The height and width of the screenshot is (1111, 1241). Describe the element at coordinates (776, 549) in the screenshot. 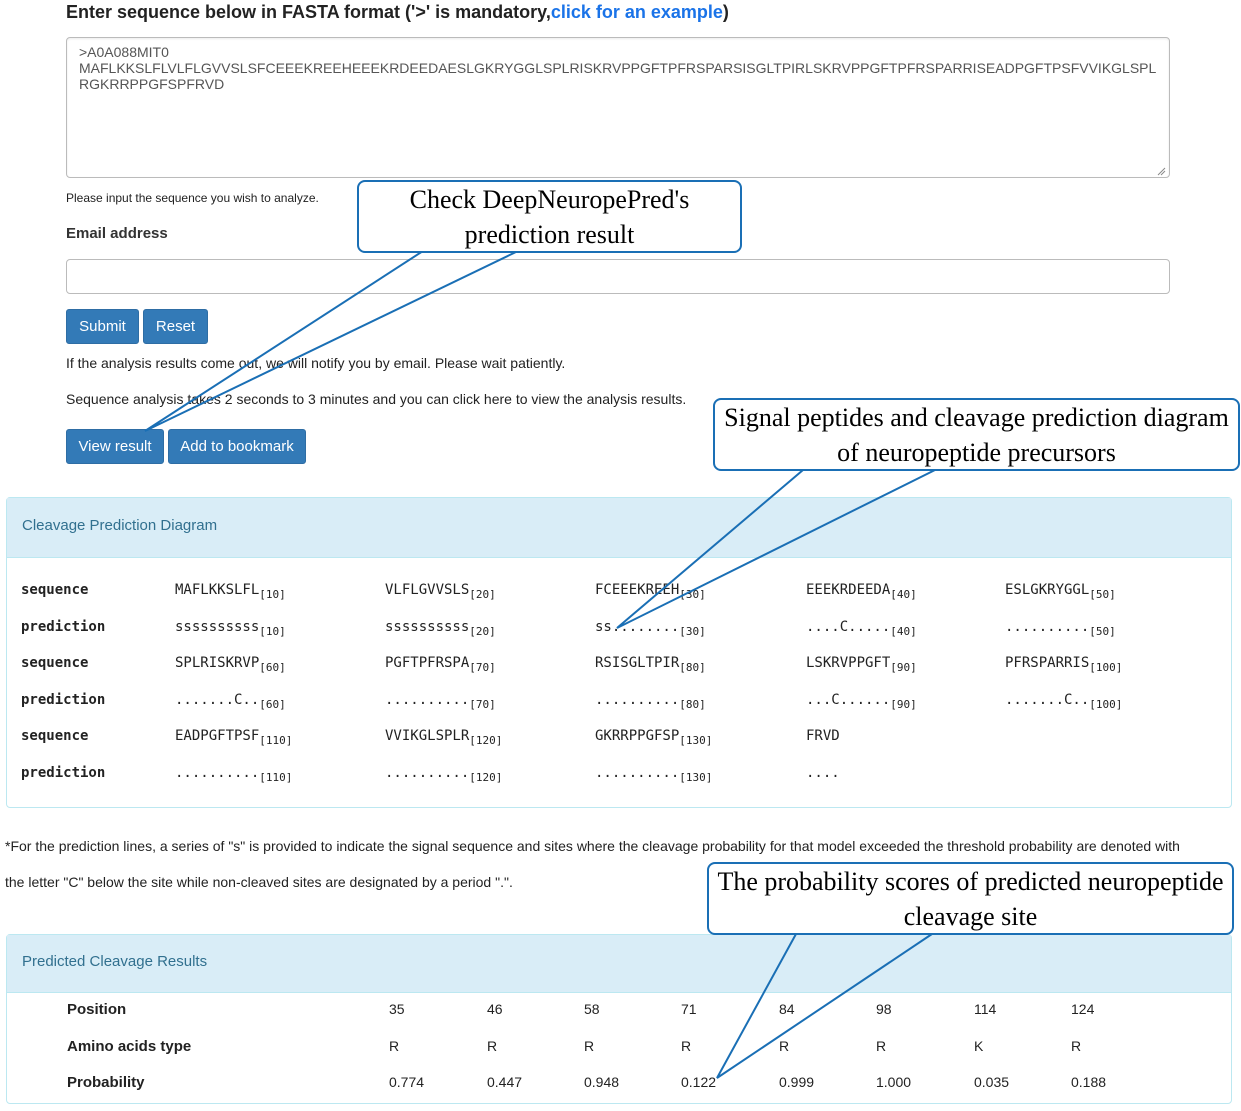

I see `callout-diagram-pointer` at that location.